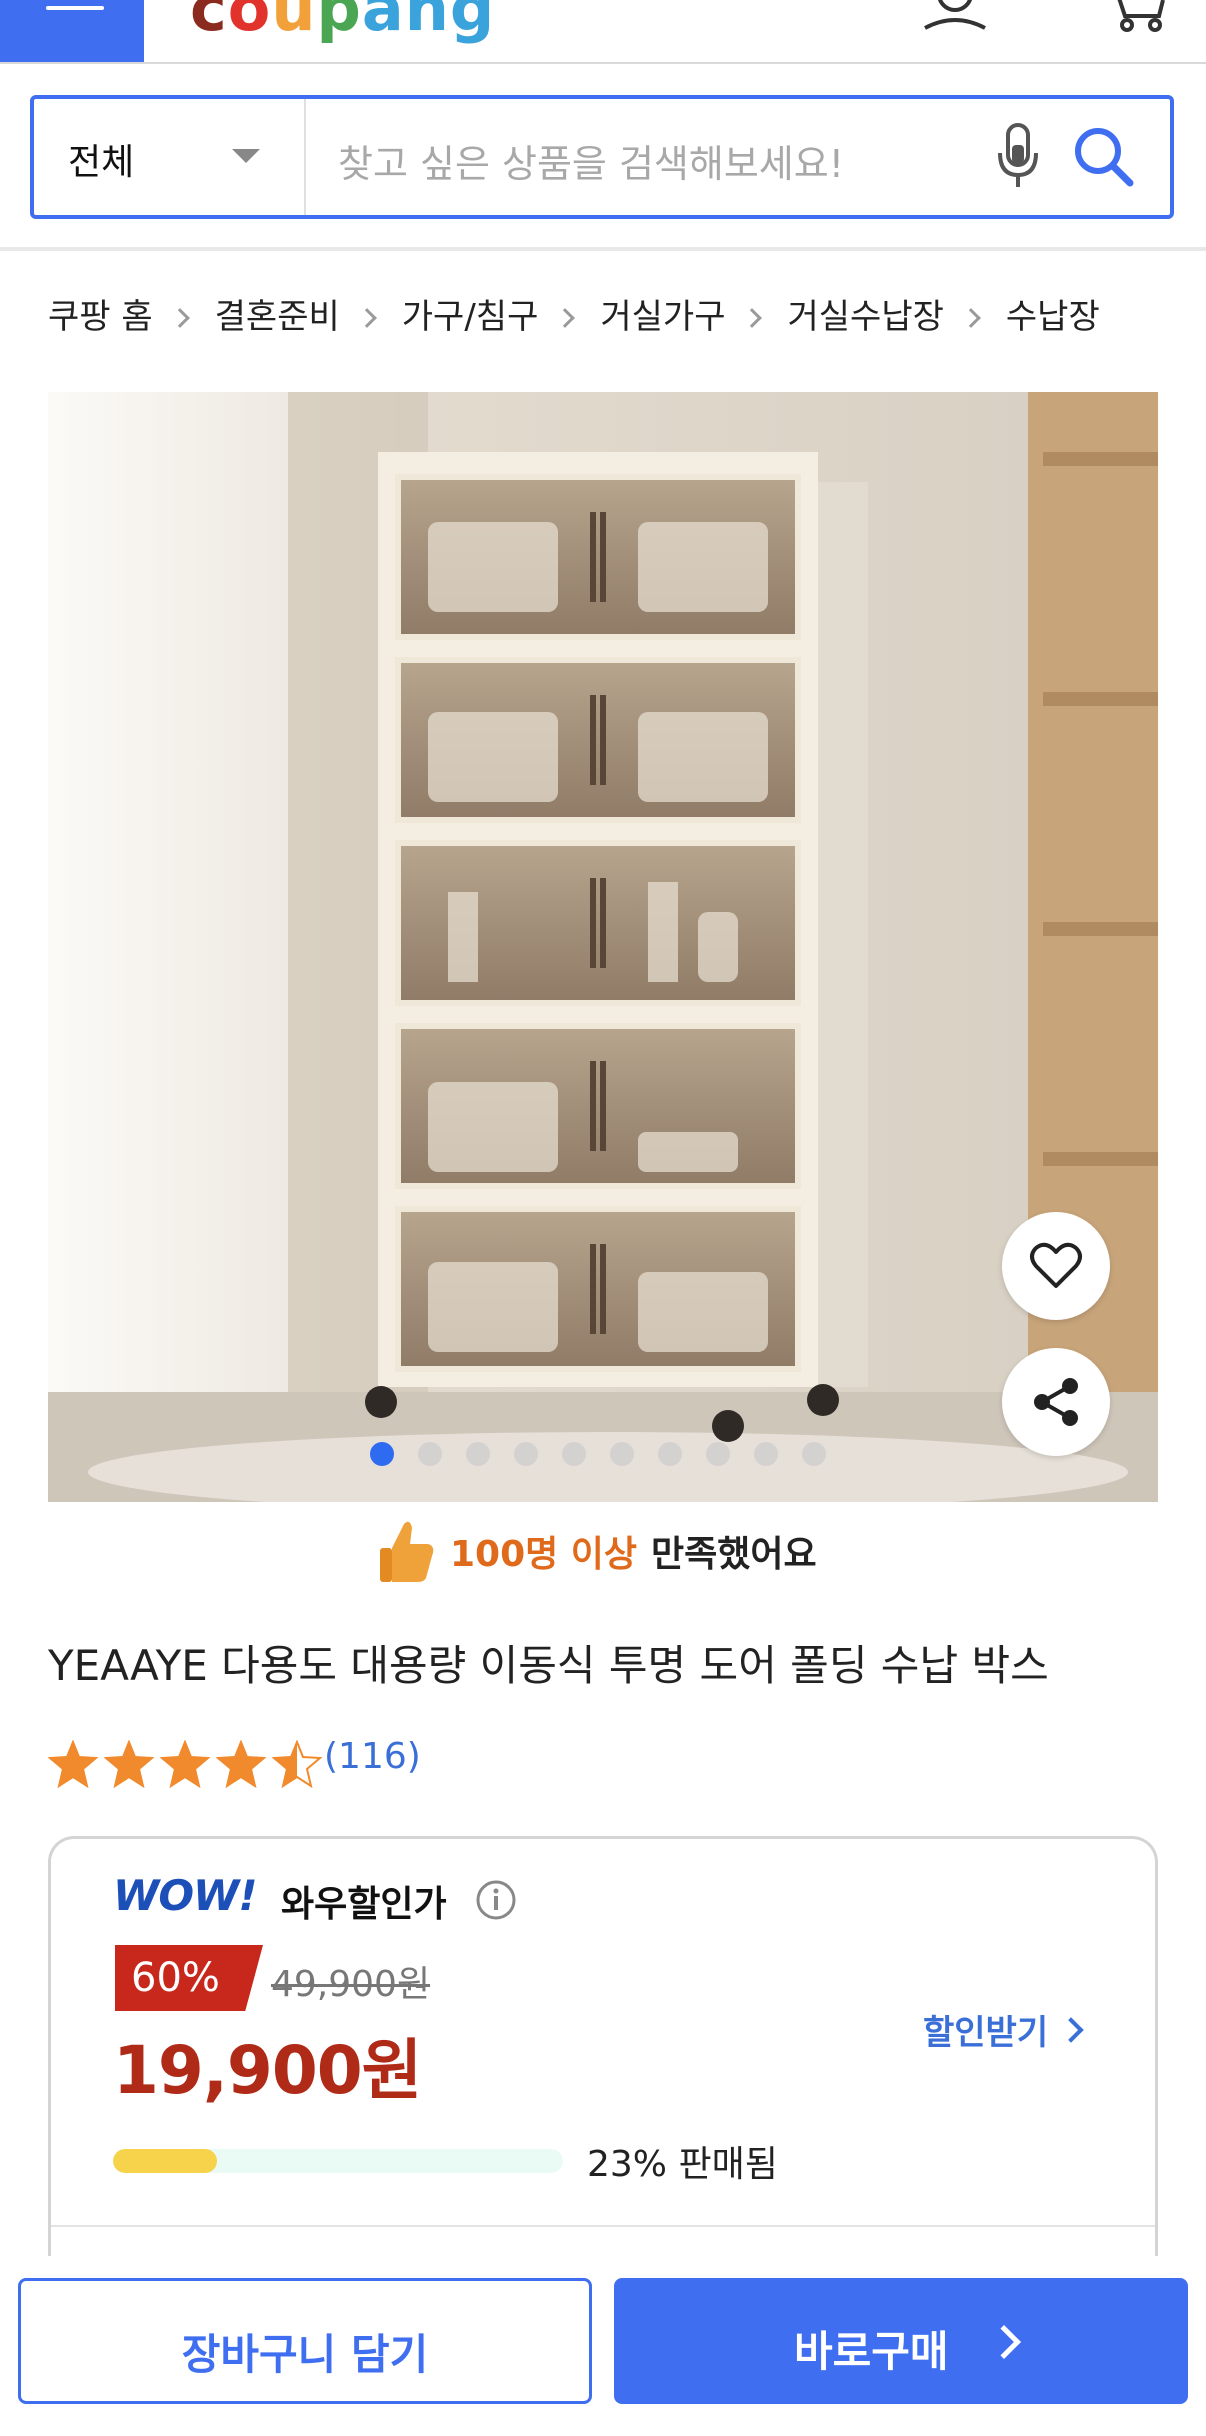 The width and height of the screenshot is (1206, 2436). Describe the element at coordinates (338, 2161) in the screenshot. I see `sold-progress-bar` at that location.